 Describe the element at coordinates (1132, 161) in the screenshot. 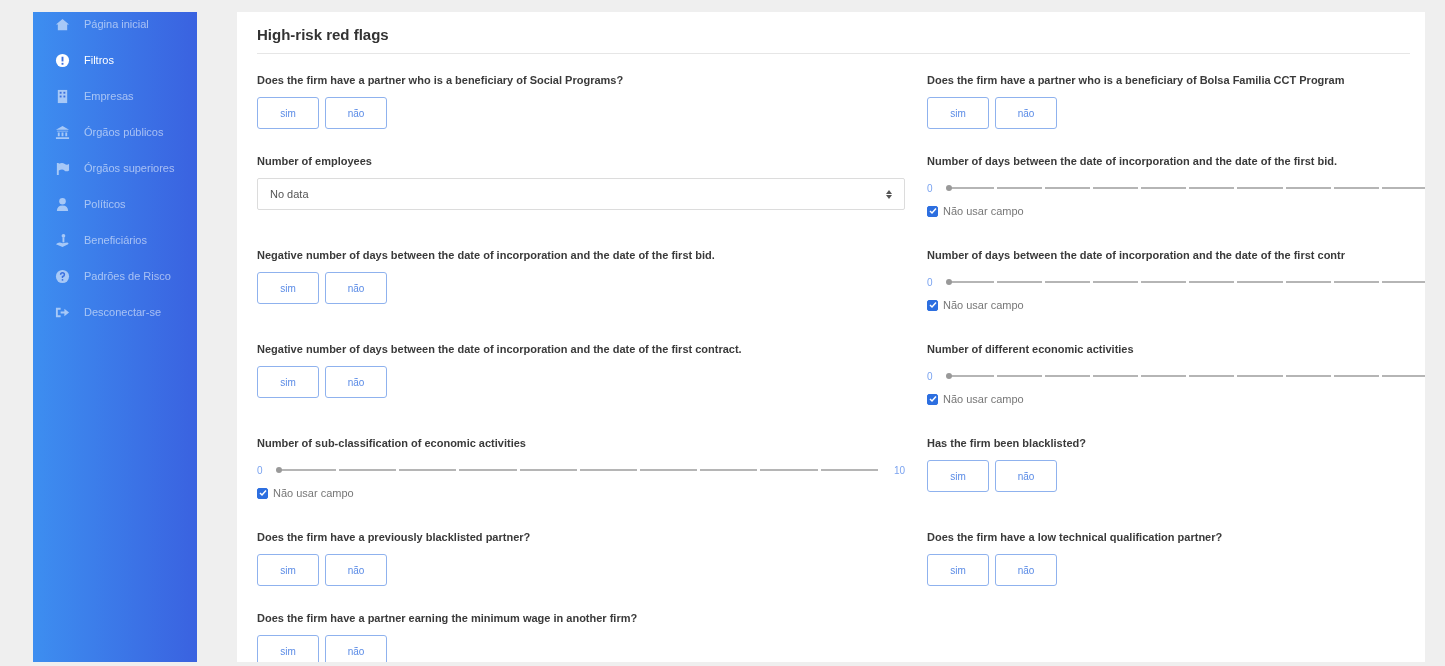

I see `question-label: Number of days between the date of incorporation and the date of the first bid.` at that location.